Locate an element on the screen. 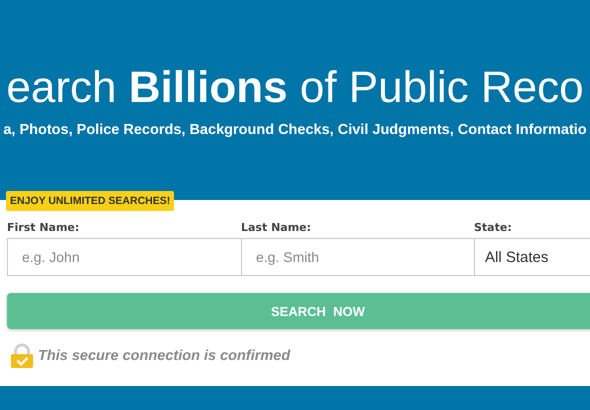  input-field: e.g. Smith is located at coordinates (357, 257).